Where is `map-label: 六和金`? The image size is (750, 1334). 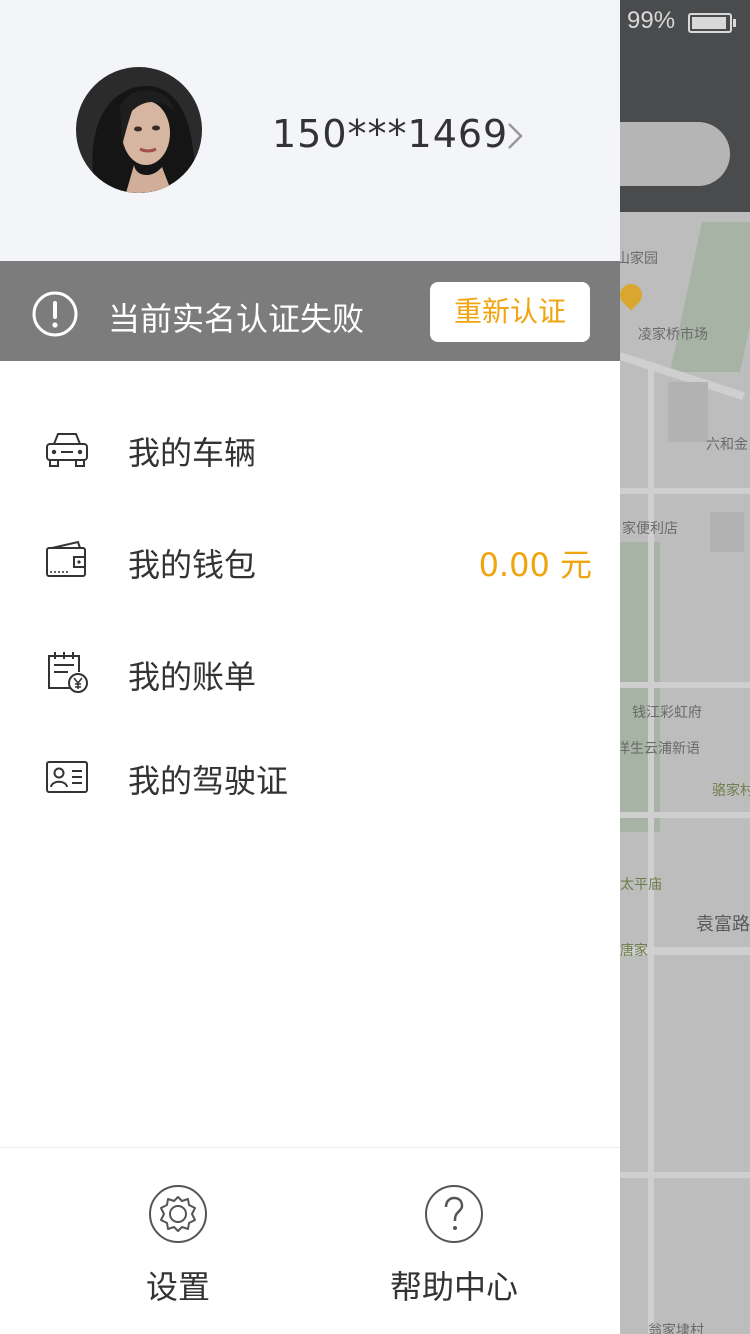 map-label: 六和金 is located at coordinates (727, 445).